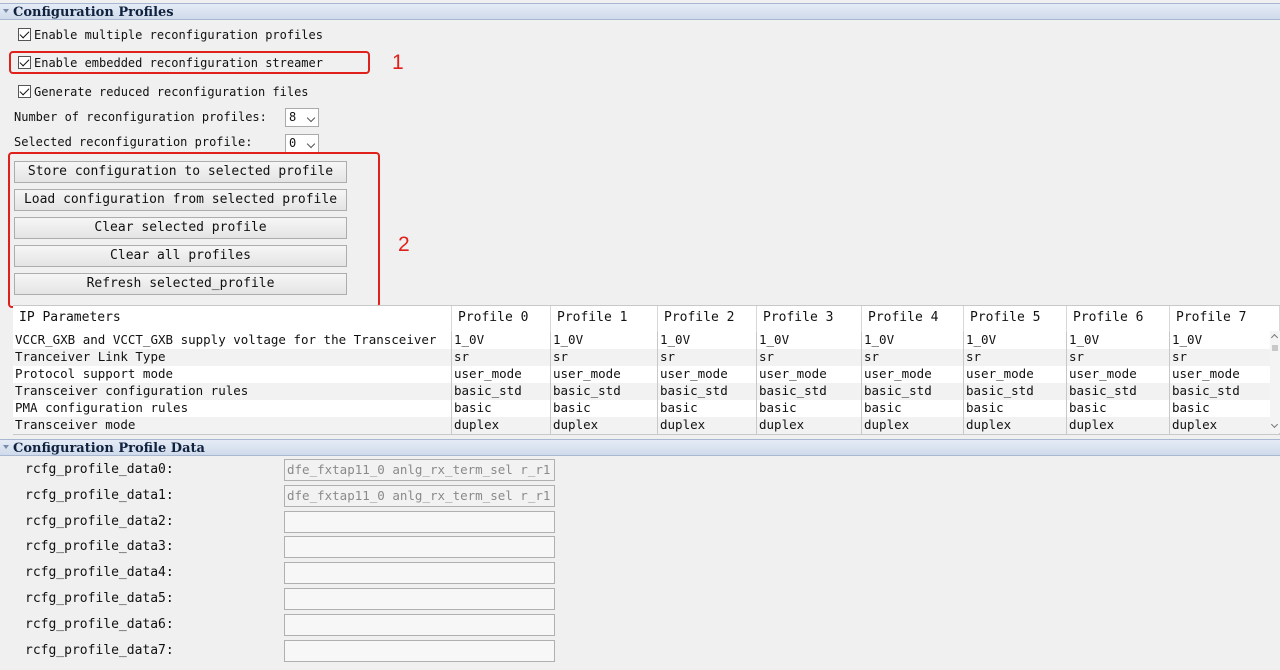 This screenshot has width=1280, height=670. What do you see at coordinates (109, 448) in the screenshot?
I see `profile-data-title: Configuration Profile Data` at bounding box center [109, 448].